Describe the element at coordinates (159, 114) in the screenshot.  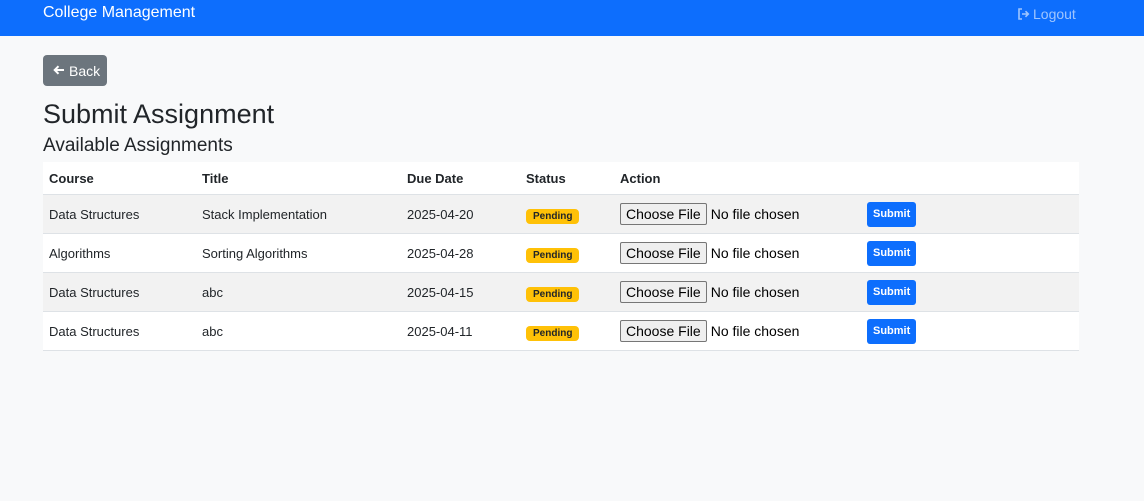
I see `page-title: Submit Assignment` at that location.